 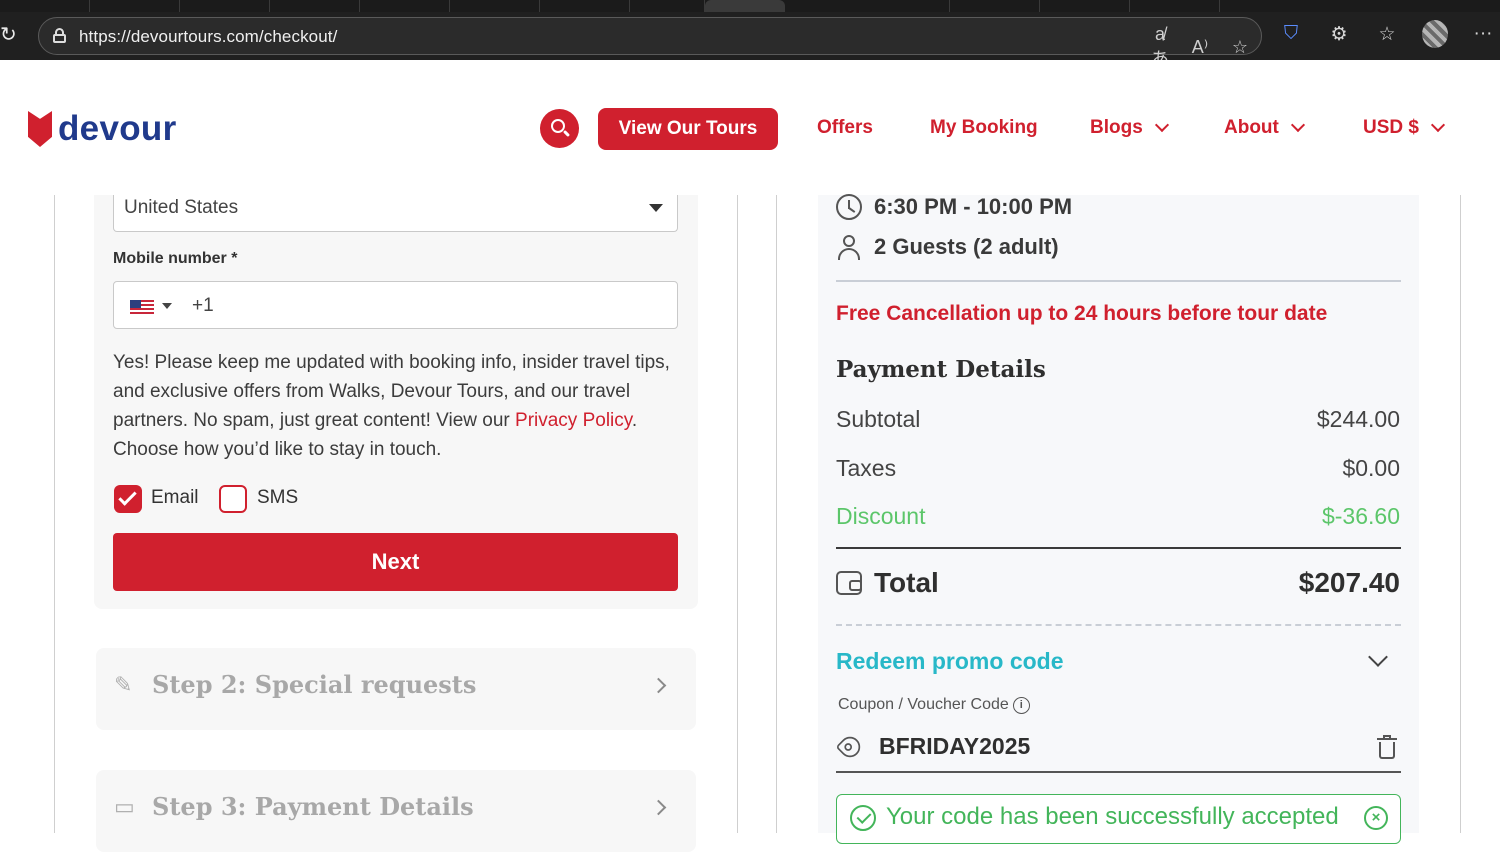 I want to click on coupon-code-value: BFRIDAY2025, so click(x=955, y=746).